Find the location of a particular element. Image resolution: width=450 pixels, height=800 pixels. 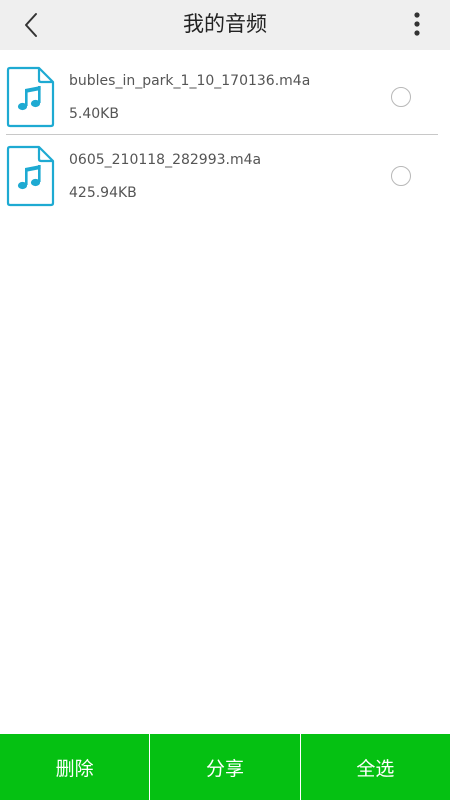

bottom-action-bar: 删除 分享 全选 is located at coordinates (225, 767).